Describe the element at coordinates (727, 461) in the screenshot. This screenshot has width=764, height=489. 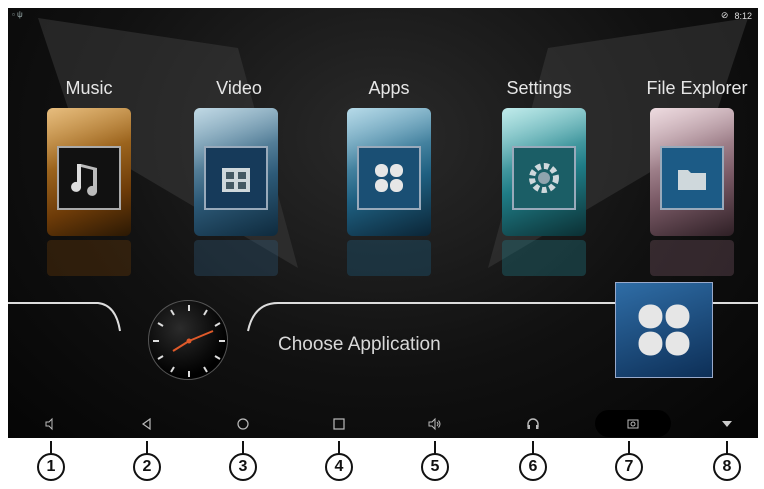
I see `callout-8: 8` at that location.